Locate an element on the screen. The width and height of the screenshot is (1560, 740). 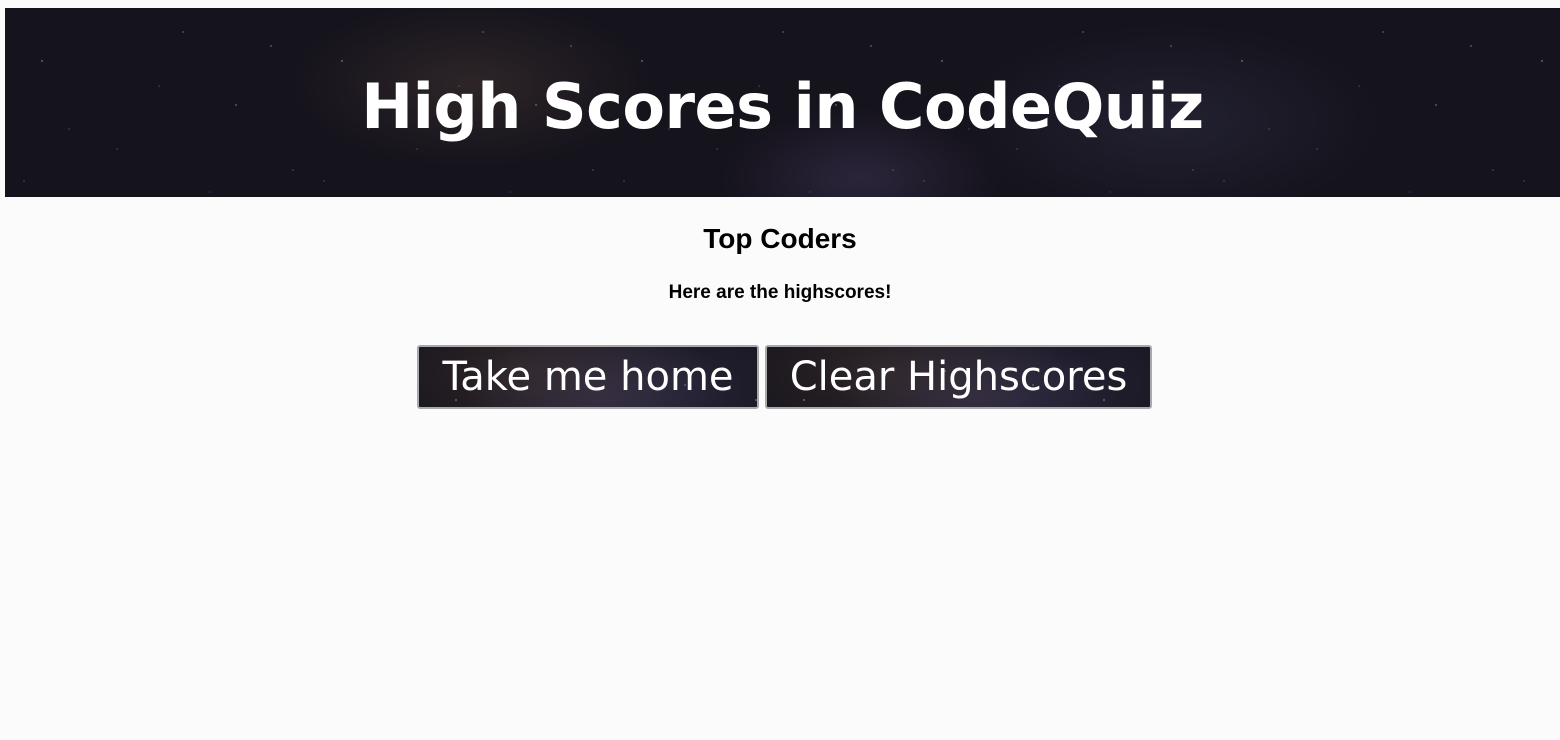
top-coders-heading: Top Coders is located at coordinates (780, 238).